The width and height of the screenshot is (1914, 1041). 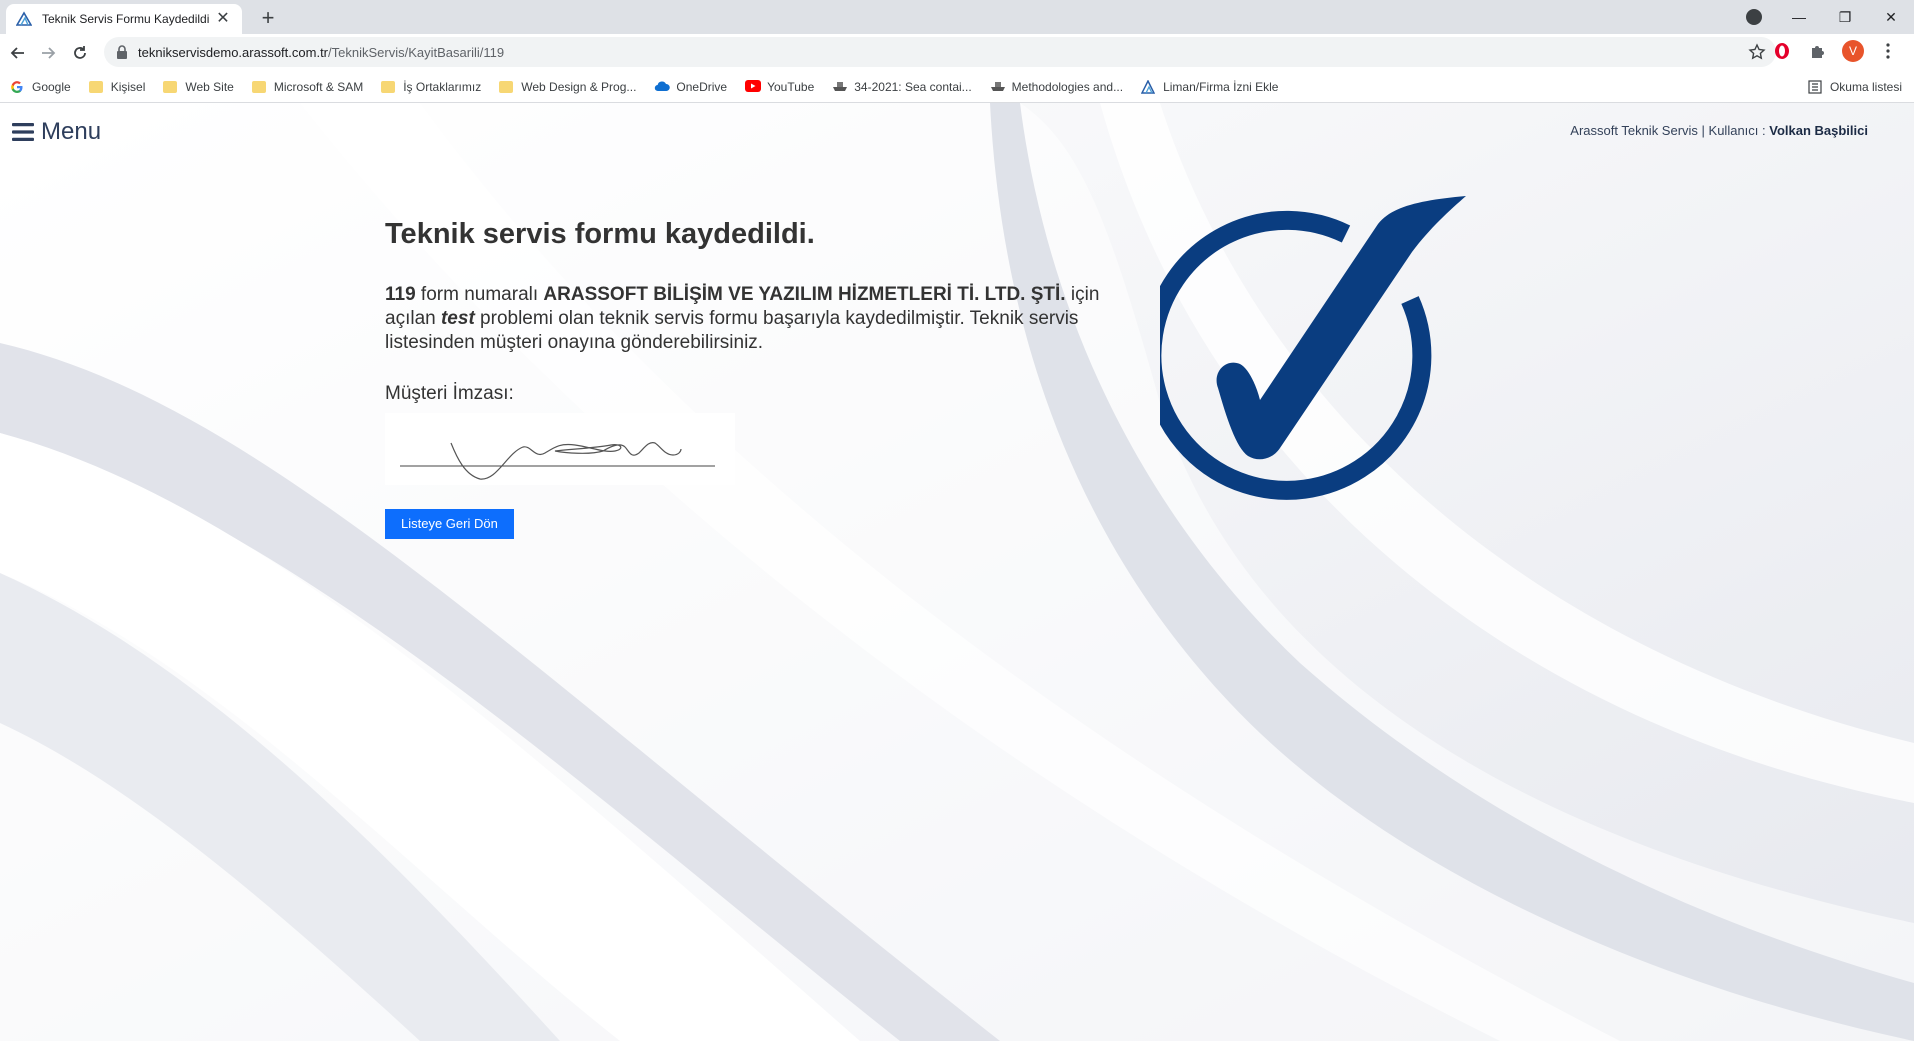 I want to click on bookmark-google: Google, so click(x=40, y=87).